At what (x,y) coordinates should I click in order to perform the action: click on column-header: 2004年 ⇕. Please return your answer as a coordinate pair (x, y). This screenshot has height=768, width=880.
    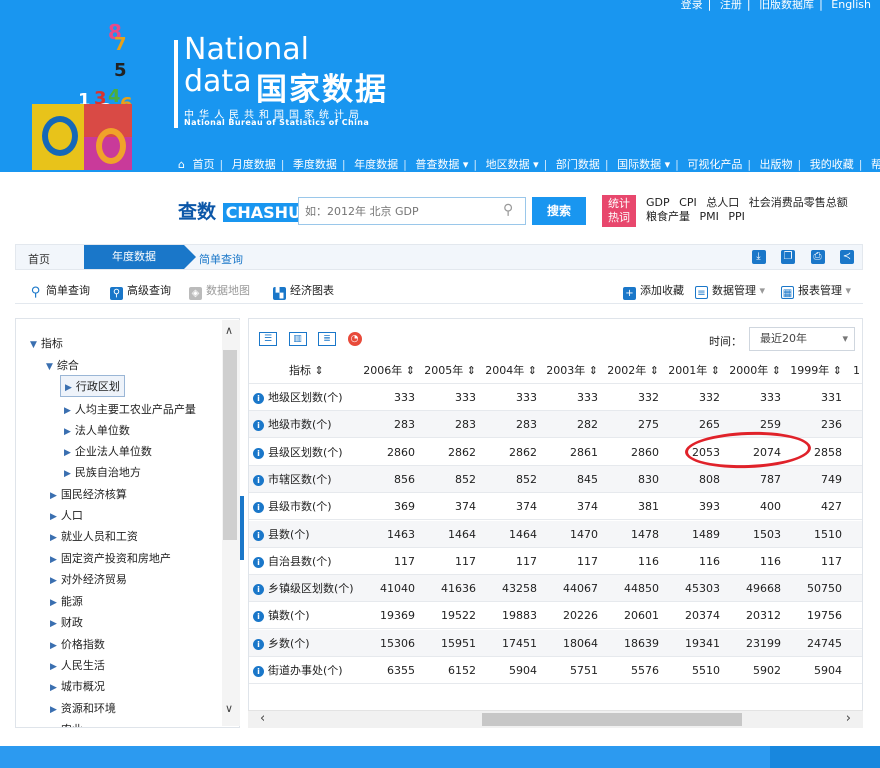
    Looking at the image, I should click on (510, 370).